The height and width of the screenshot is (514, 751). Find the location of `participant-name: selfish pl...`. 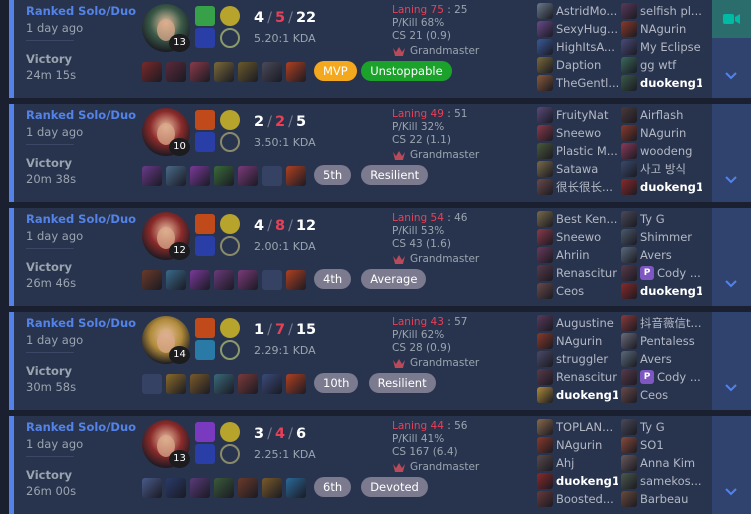

participant-name: selfish pl... is located at coordinates (671, 11).